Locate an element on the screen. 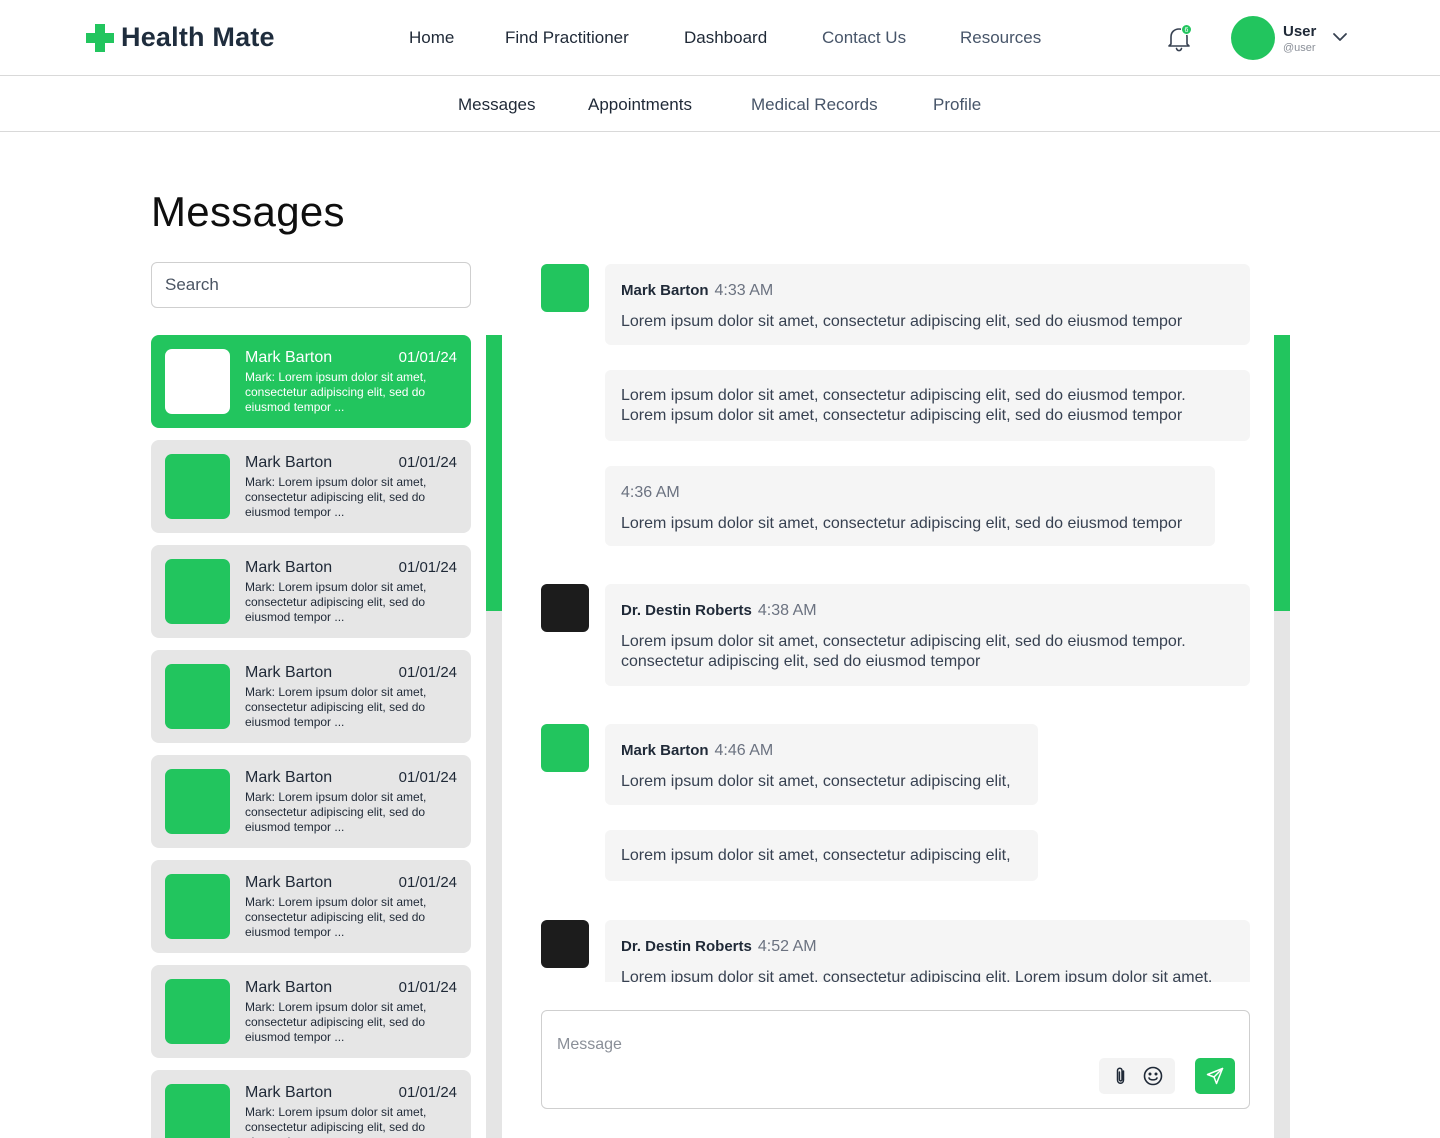 The height and width of the screenshot is (1138, 1440). send-button is located at coordinates (1215, 1076).